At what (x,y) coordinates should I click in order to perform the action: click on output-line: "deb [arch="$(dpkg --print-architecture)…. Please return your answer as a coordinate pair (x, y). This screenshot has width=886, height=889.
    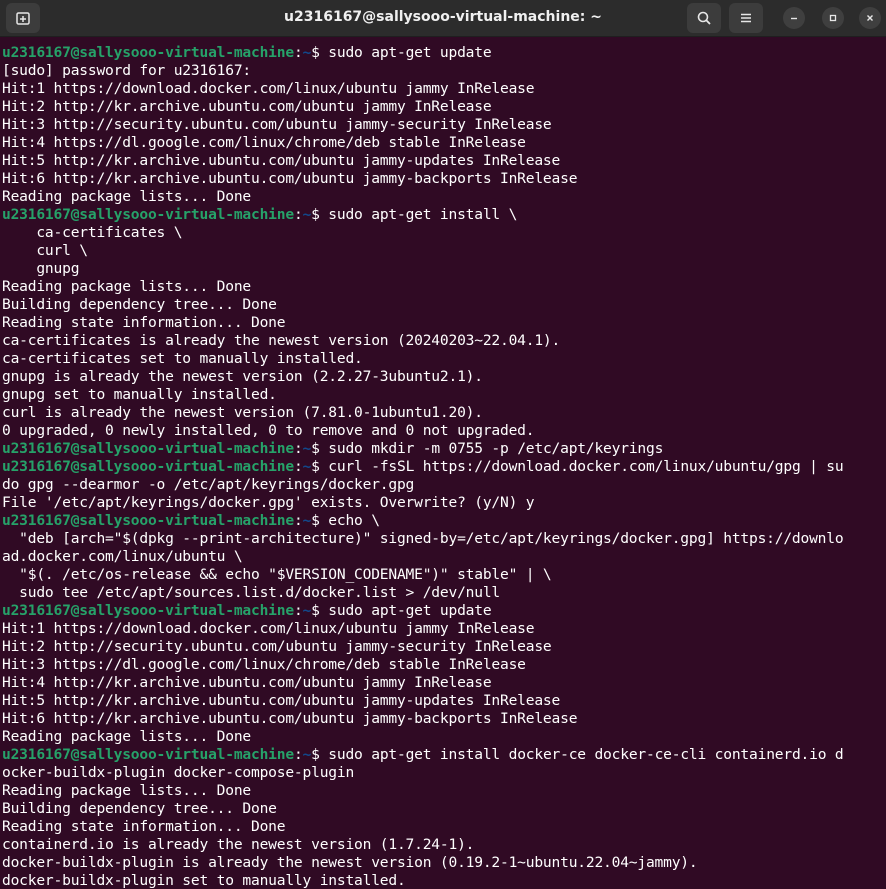
    Looking at the image, I should click on (423, 538).